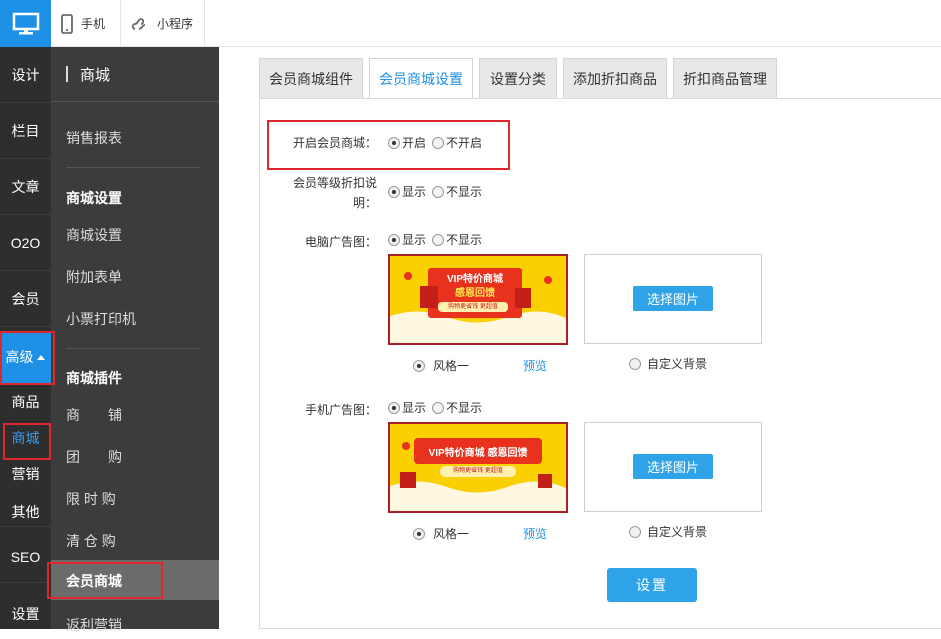 This screenshot has height=639, width=941. Describe the element at coordinates (677, 532) in the screenshot. I see `mobile-custom-bg-label: 自定义背景` at that location.